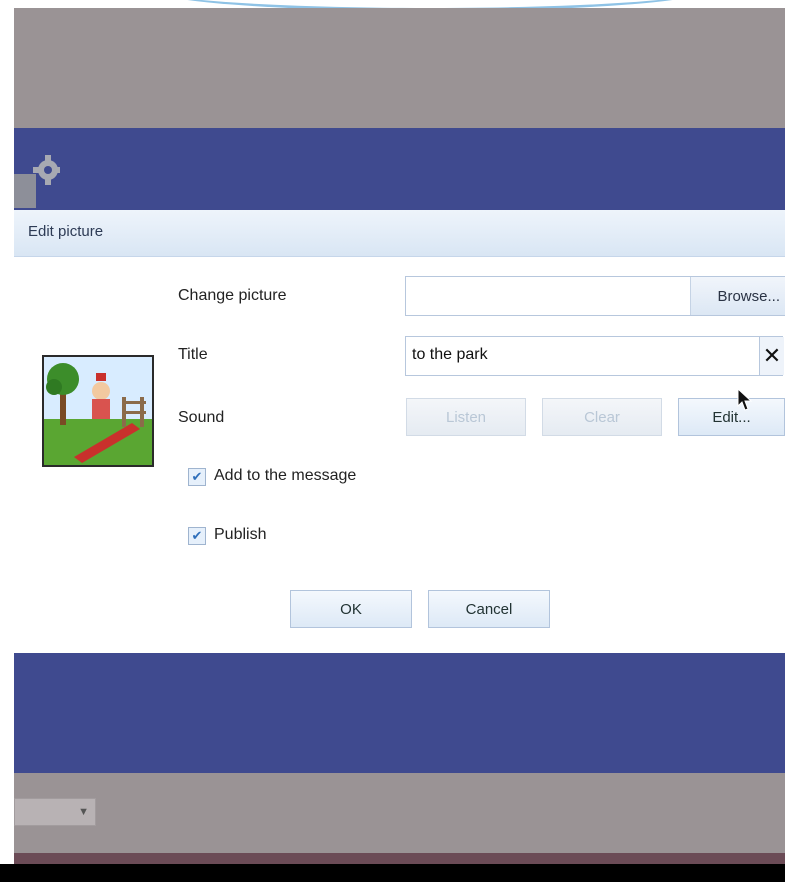 The image size is (785, 882). I want to click on header-band, so click(399, 169).